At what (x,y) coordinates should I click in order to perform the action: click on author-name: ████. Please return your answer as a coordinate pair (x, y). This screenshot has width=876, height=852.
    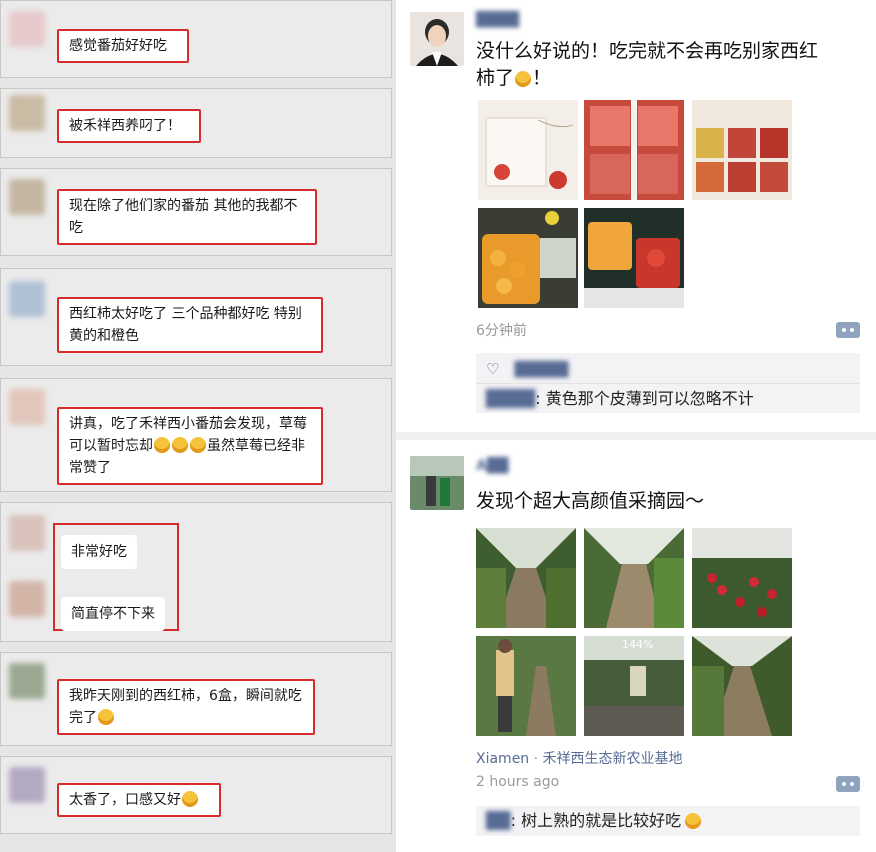
    Looking at the image, I should click on (497, 20).